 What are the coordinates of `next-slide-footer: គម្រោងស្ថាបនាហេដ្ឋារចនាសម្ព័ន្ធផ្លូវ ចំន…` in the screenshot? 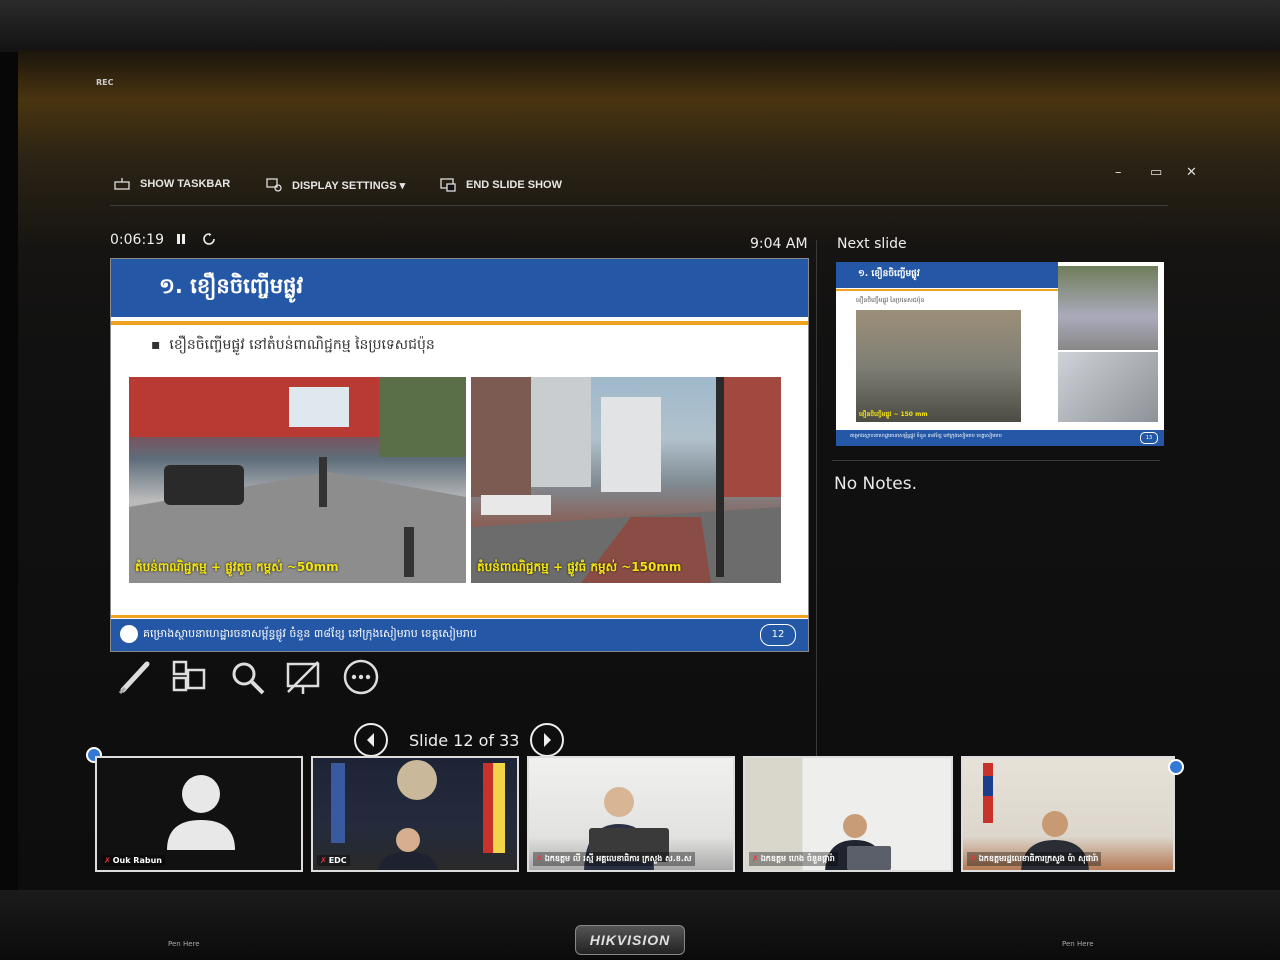 It's located at (1000, 438).